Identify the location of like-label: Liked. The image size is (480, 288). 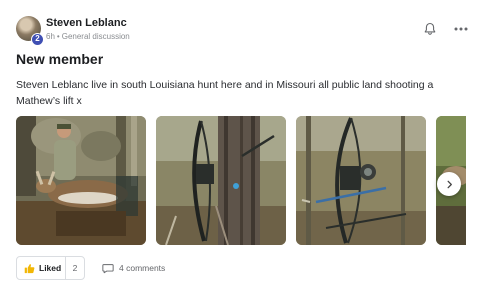
(50, 268).